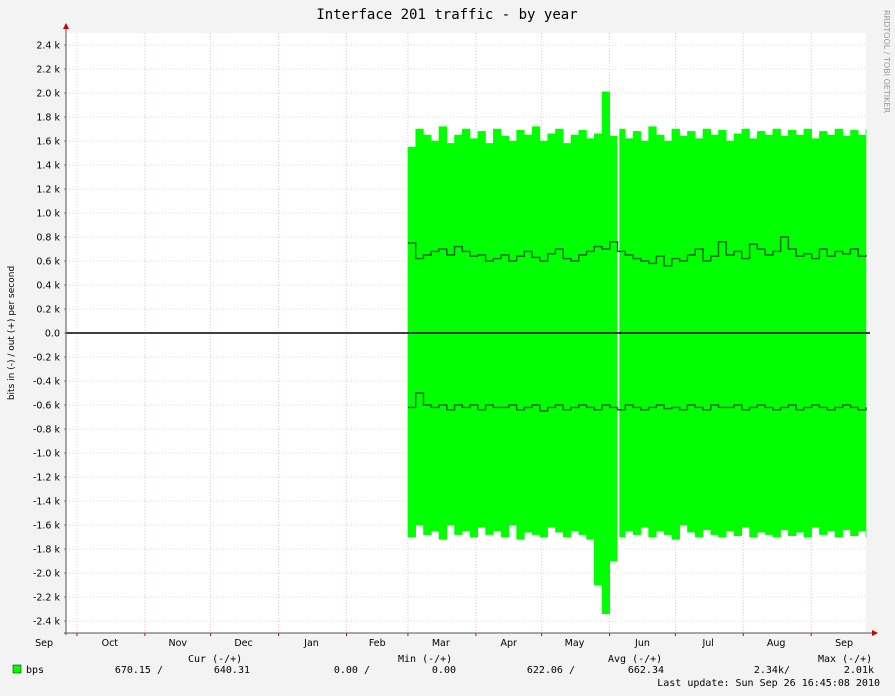 This screenshot has width=895, height=696. Describe the element at coordinates (48, 142) in the screenshot. I see `y-tick-label: 1.6 k` at that location.